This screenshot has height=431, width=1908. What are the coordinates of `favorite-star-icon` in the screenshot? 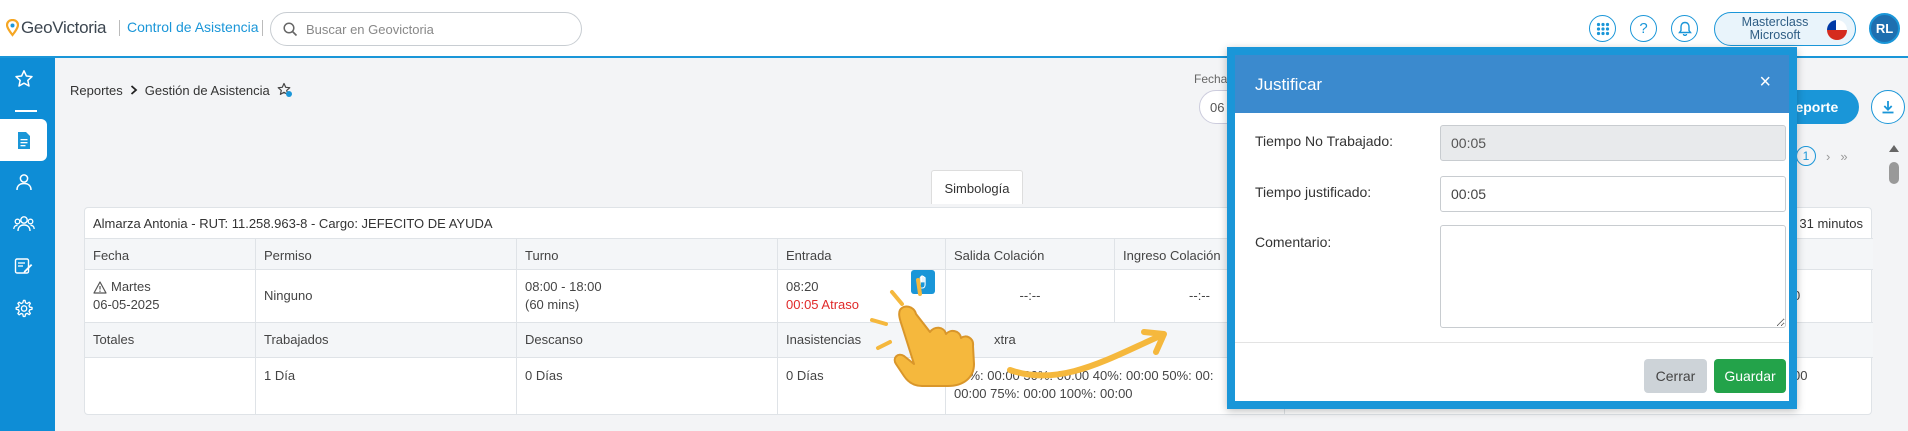 It's located at (285, 90).